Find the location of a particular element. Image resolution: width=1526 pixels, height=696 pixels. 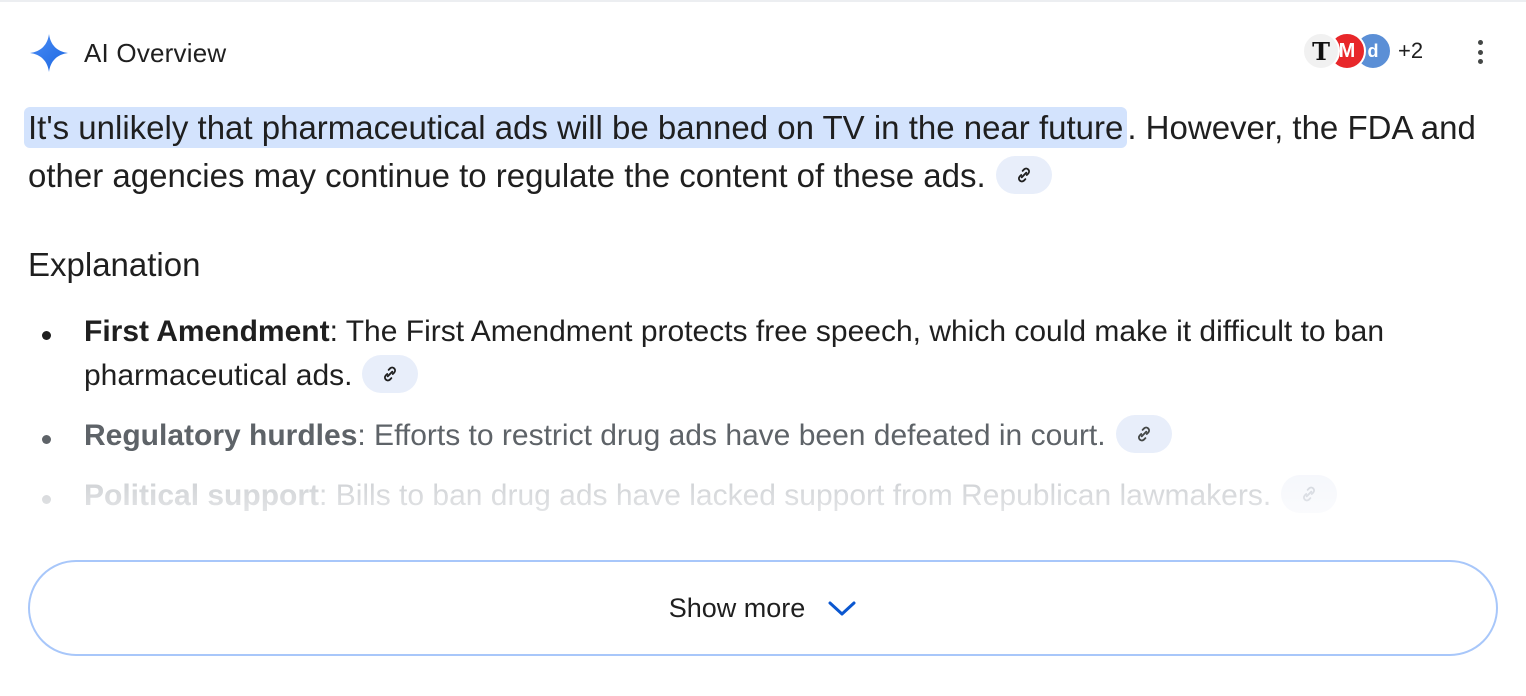

list-item-term: First Amendment is located at coordinates (207, 331).